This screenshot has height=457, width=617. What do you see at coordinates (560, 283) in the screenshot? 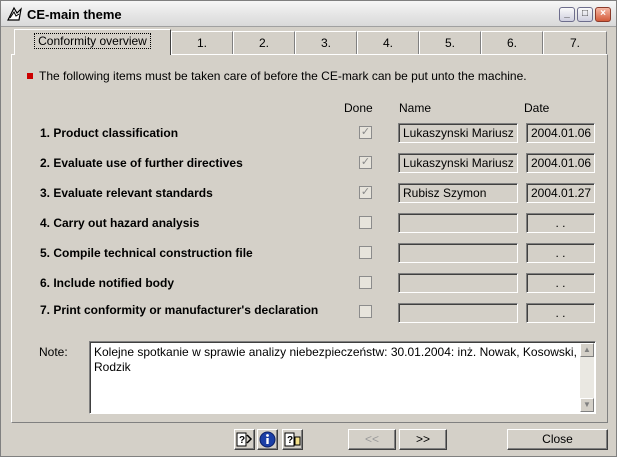
I see `date-field-6: . .` at bounding box center [560, 283].